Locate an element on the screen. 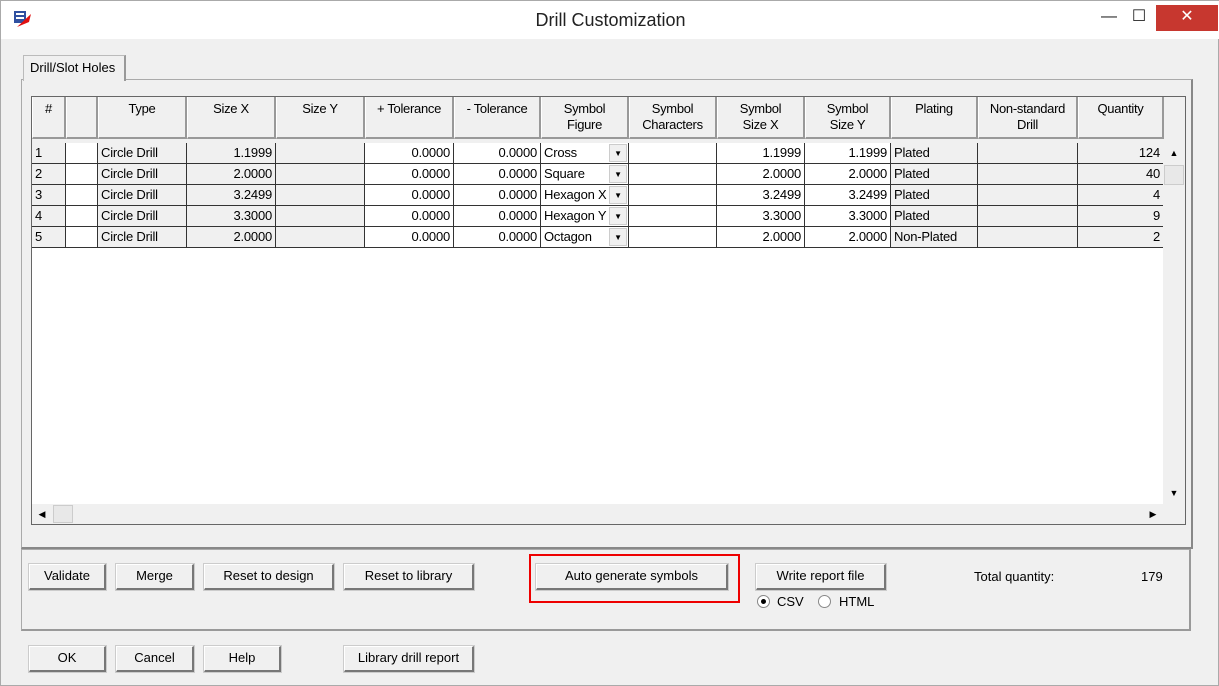  cell-symbol-size-y: 1.1999 is located at coordinates (848, 153).